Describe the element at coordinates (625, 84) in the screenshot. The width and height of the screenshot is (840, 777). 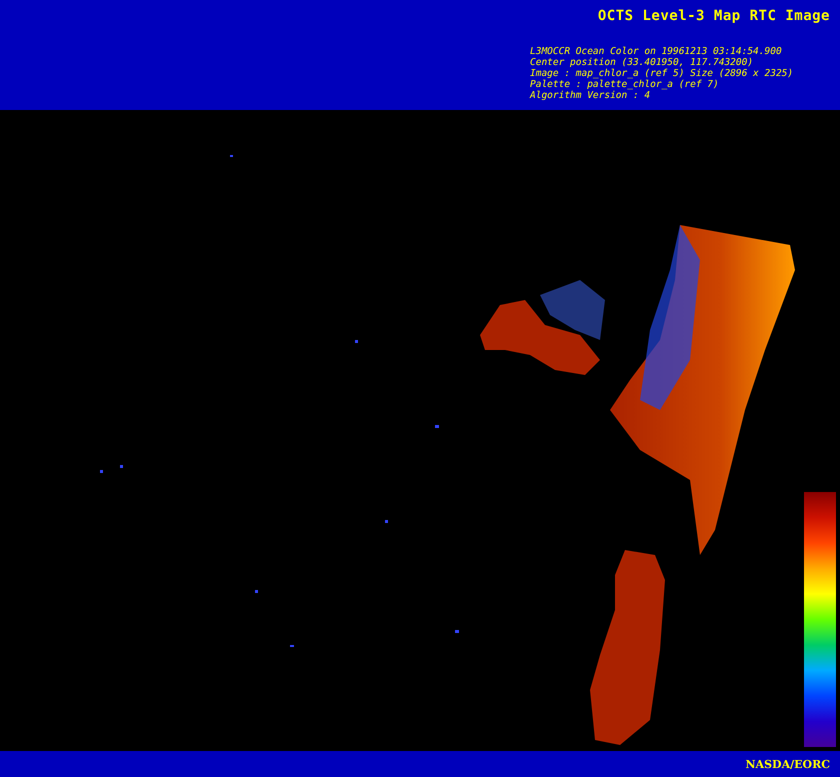
I see `info-line: Palette : palette_chlor_a (ref 7)` at that location.